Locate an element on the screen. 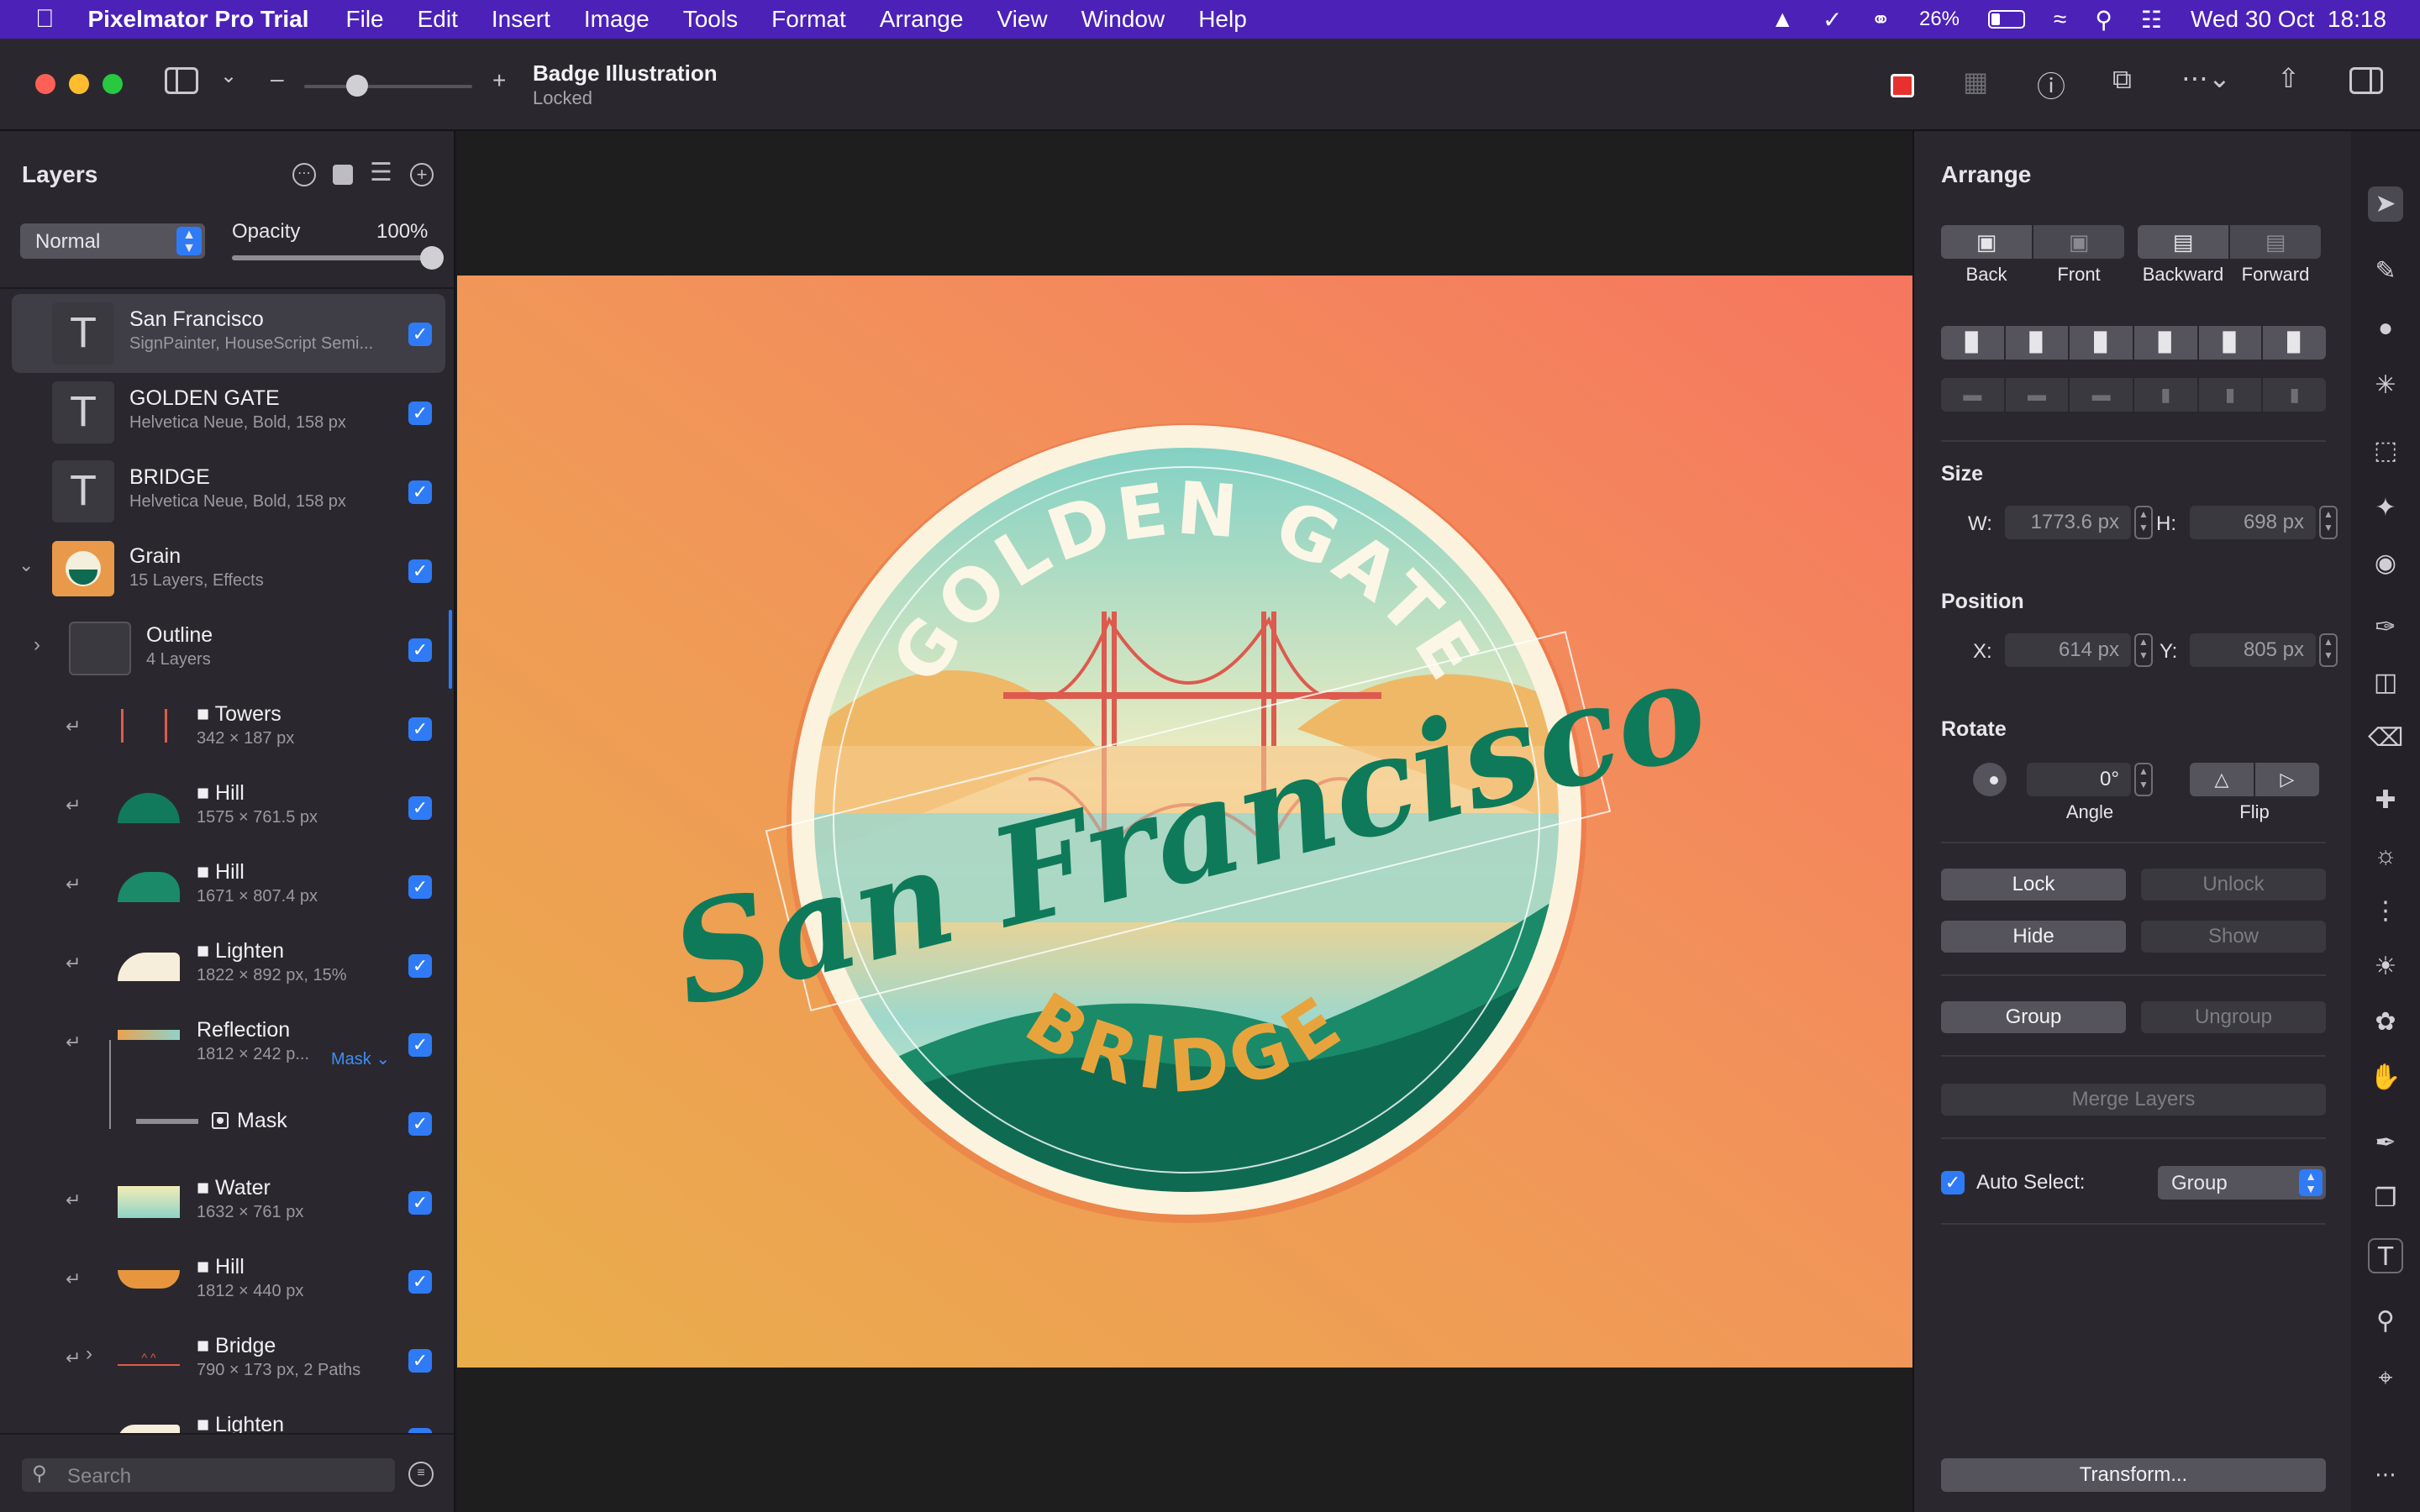 The height and width of the screenshot is (1512, 2420). align-middle-icon: ▉ is located at coordinates (2037, 343).